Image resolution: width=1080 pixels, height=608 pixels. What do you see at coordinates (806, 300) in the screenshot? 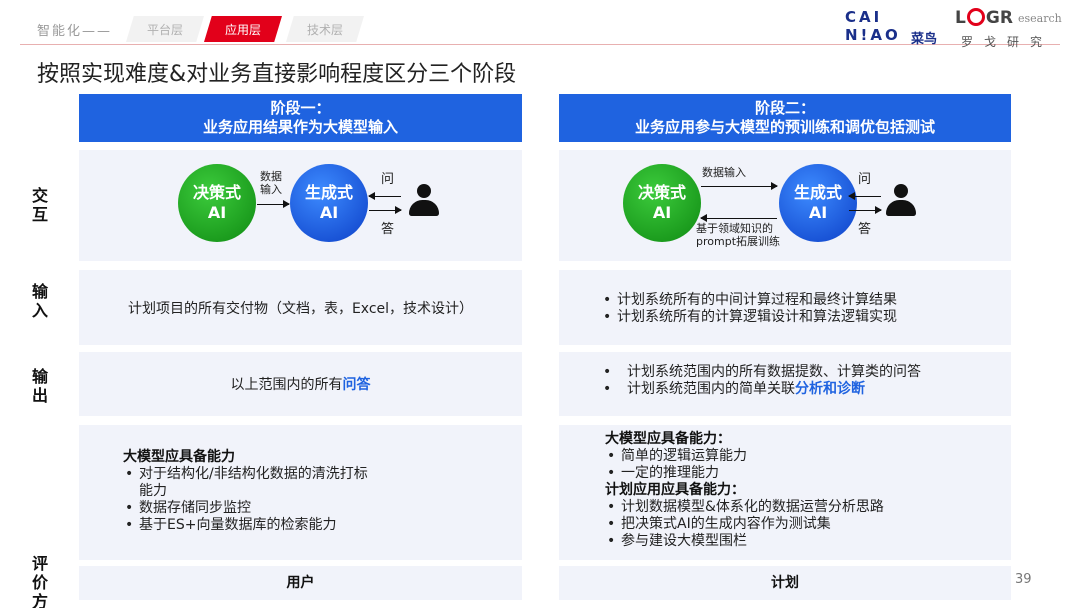
I see `list-item: 计划系统所有的中间计算过程和最终计算结果` at bounding box center [806, 300].